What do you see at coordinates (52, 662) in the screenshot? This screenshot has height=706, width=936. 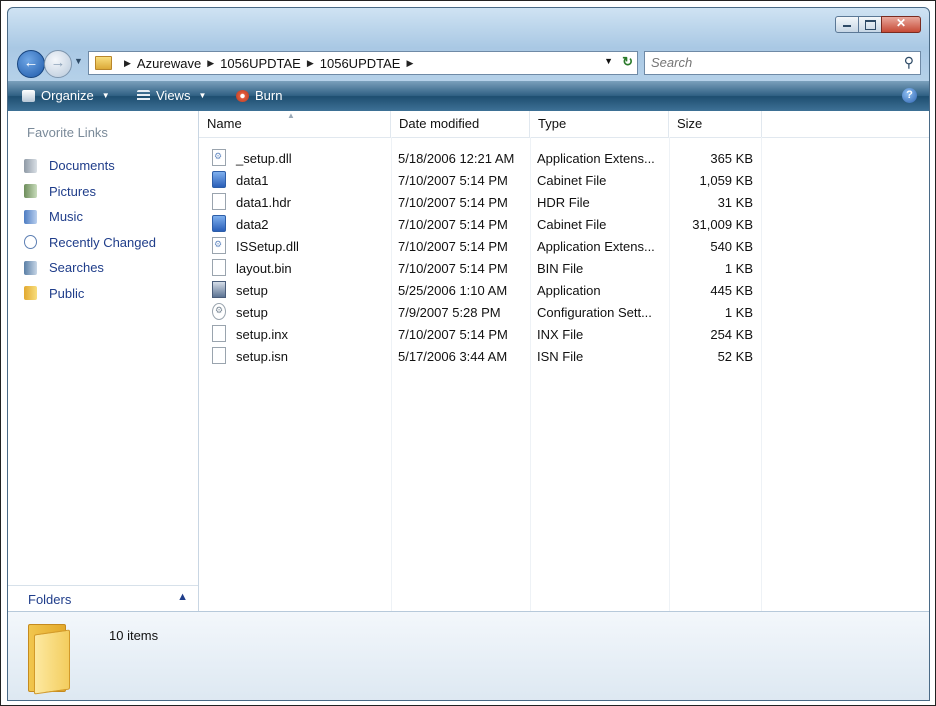 I see `folder-front-shape` at bounding box center [52, 662].